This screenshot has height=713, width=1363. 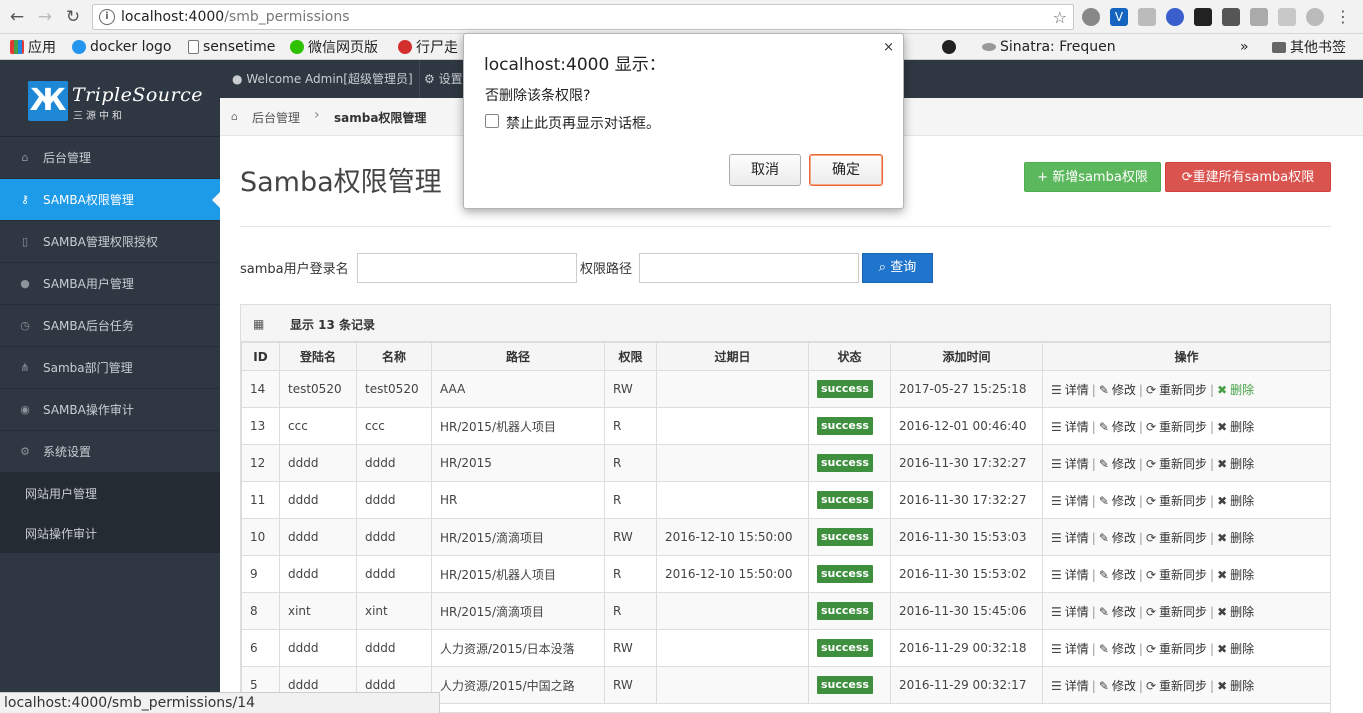 I want to click on action-label: 删除, so click(x=1242, y=500).